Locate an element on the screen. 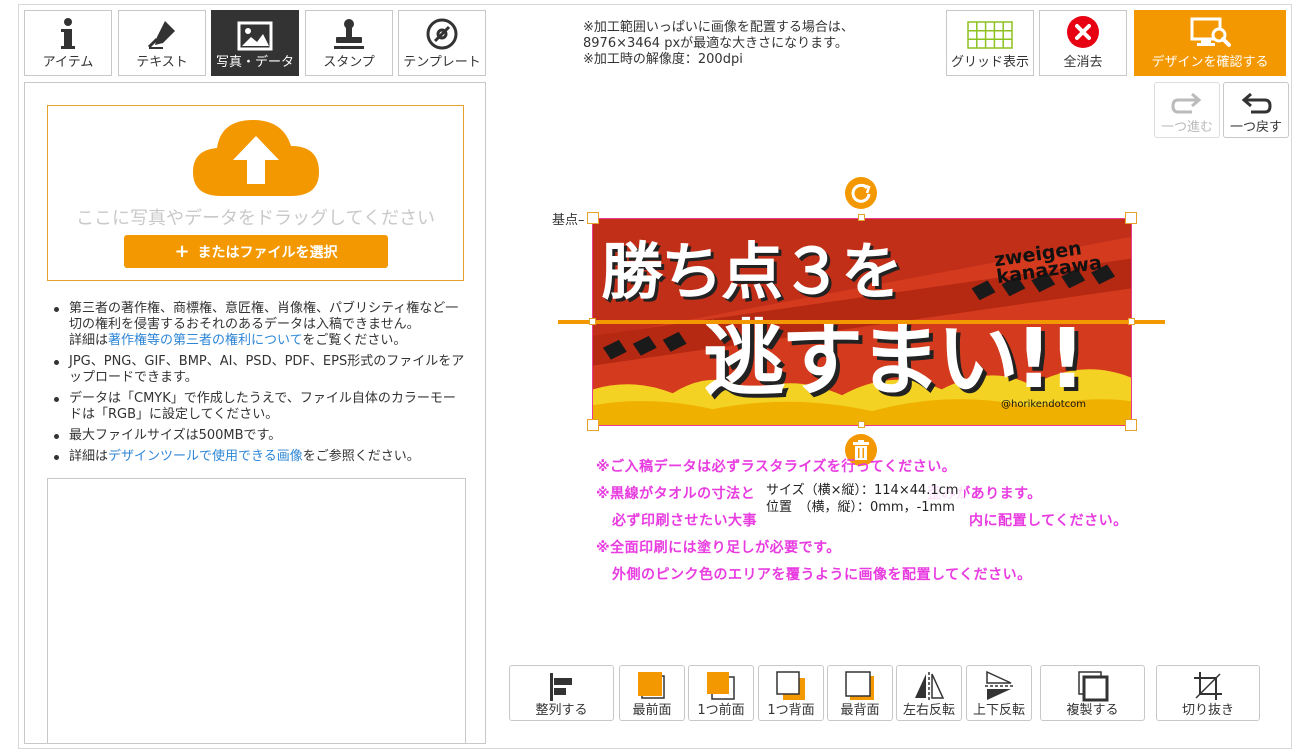 This screenshot has width=1298, height=753. upload-dropzone: ここに写真やデータをドラッグしてください + またはファイルを選択 is located at coordinates (255, 193).